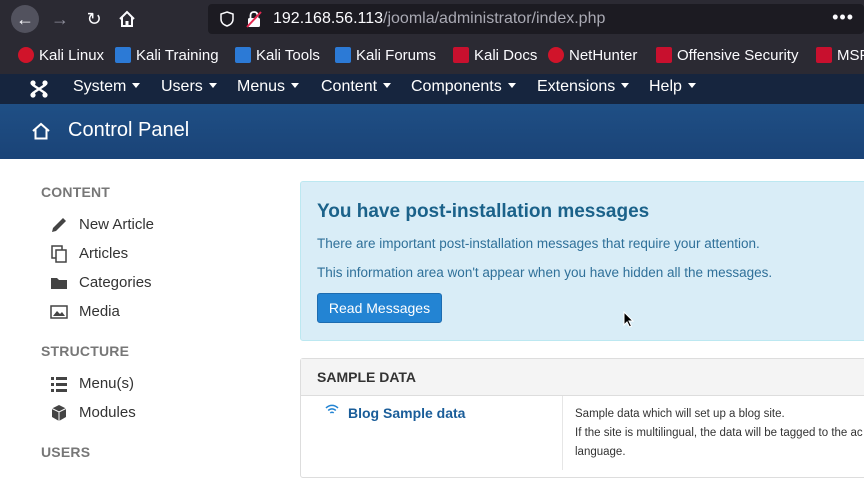 The height and width of the screenshot is (478, 864). What do you see at coordinates (483, 211) in the screenshot?
I see `alert-title: You have post-installation messages` at bounding box center [483, 211].